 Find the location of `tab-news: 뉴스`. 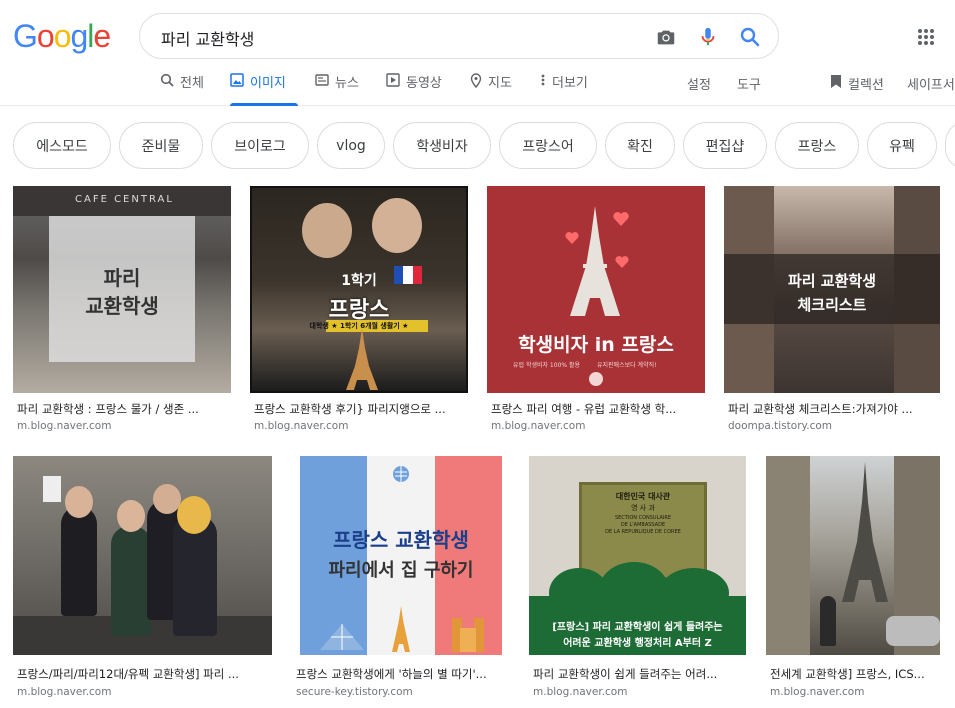

tab-news: 뉴스 is located at coordinates (337, 89).